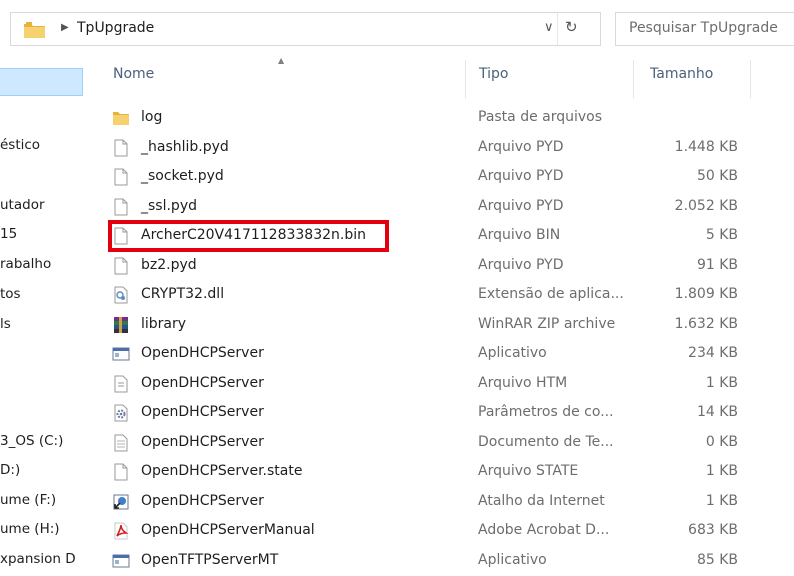 The image size is (794, 576). I want to click on file-row: bz2.pyd Arquivo PYD 91 KB, so click(430, 266).